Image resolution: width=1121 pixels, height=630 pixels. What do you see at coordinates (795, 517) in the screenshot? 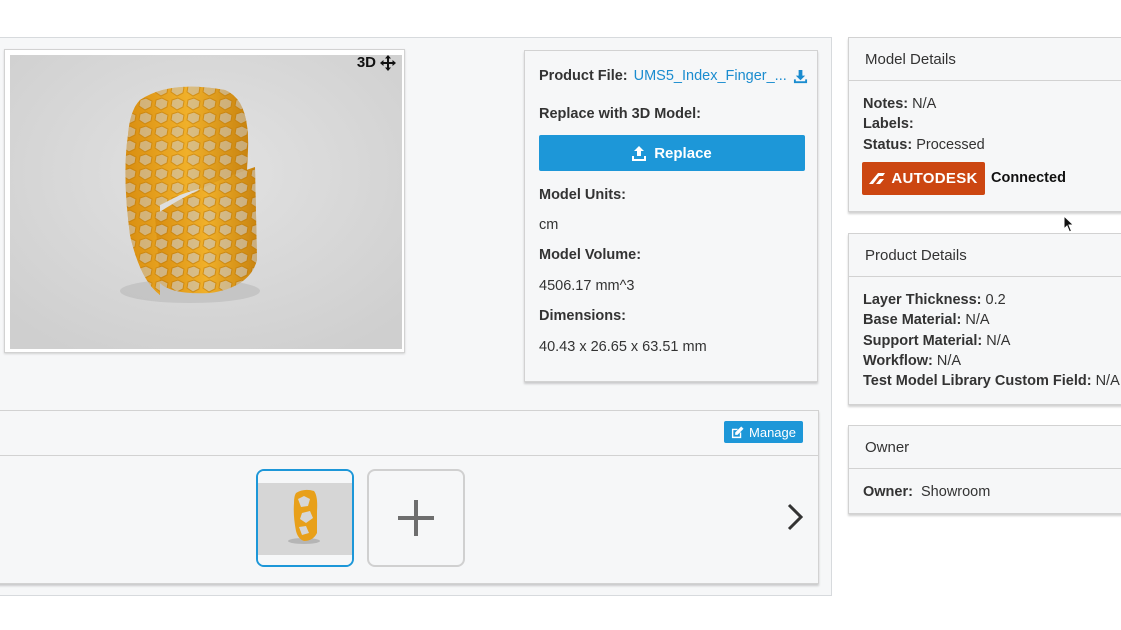
I see `chevron-right-icon` at bounding box center [795, 517].